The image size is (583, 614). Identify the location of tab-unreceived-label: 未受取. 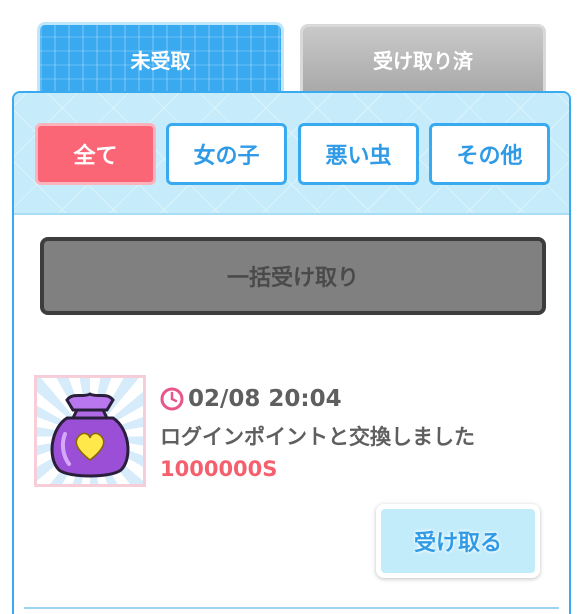
(160, 61).